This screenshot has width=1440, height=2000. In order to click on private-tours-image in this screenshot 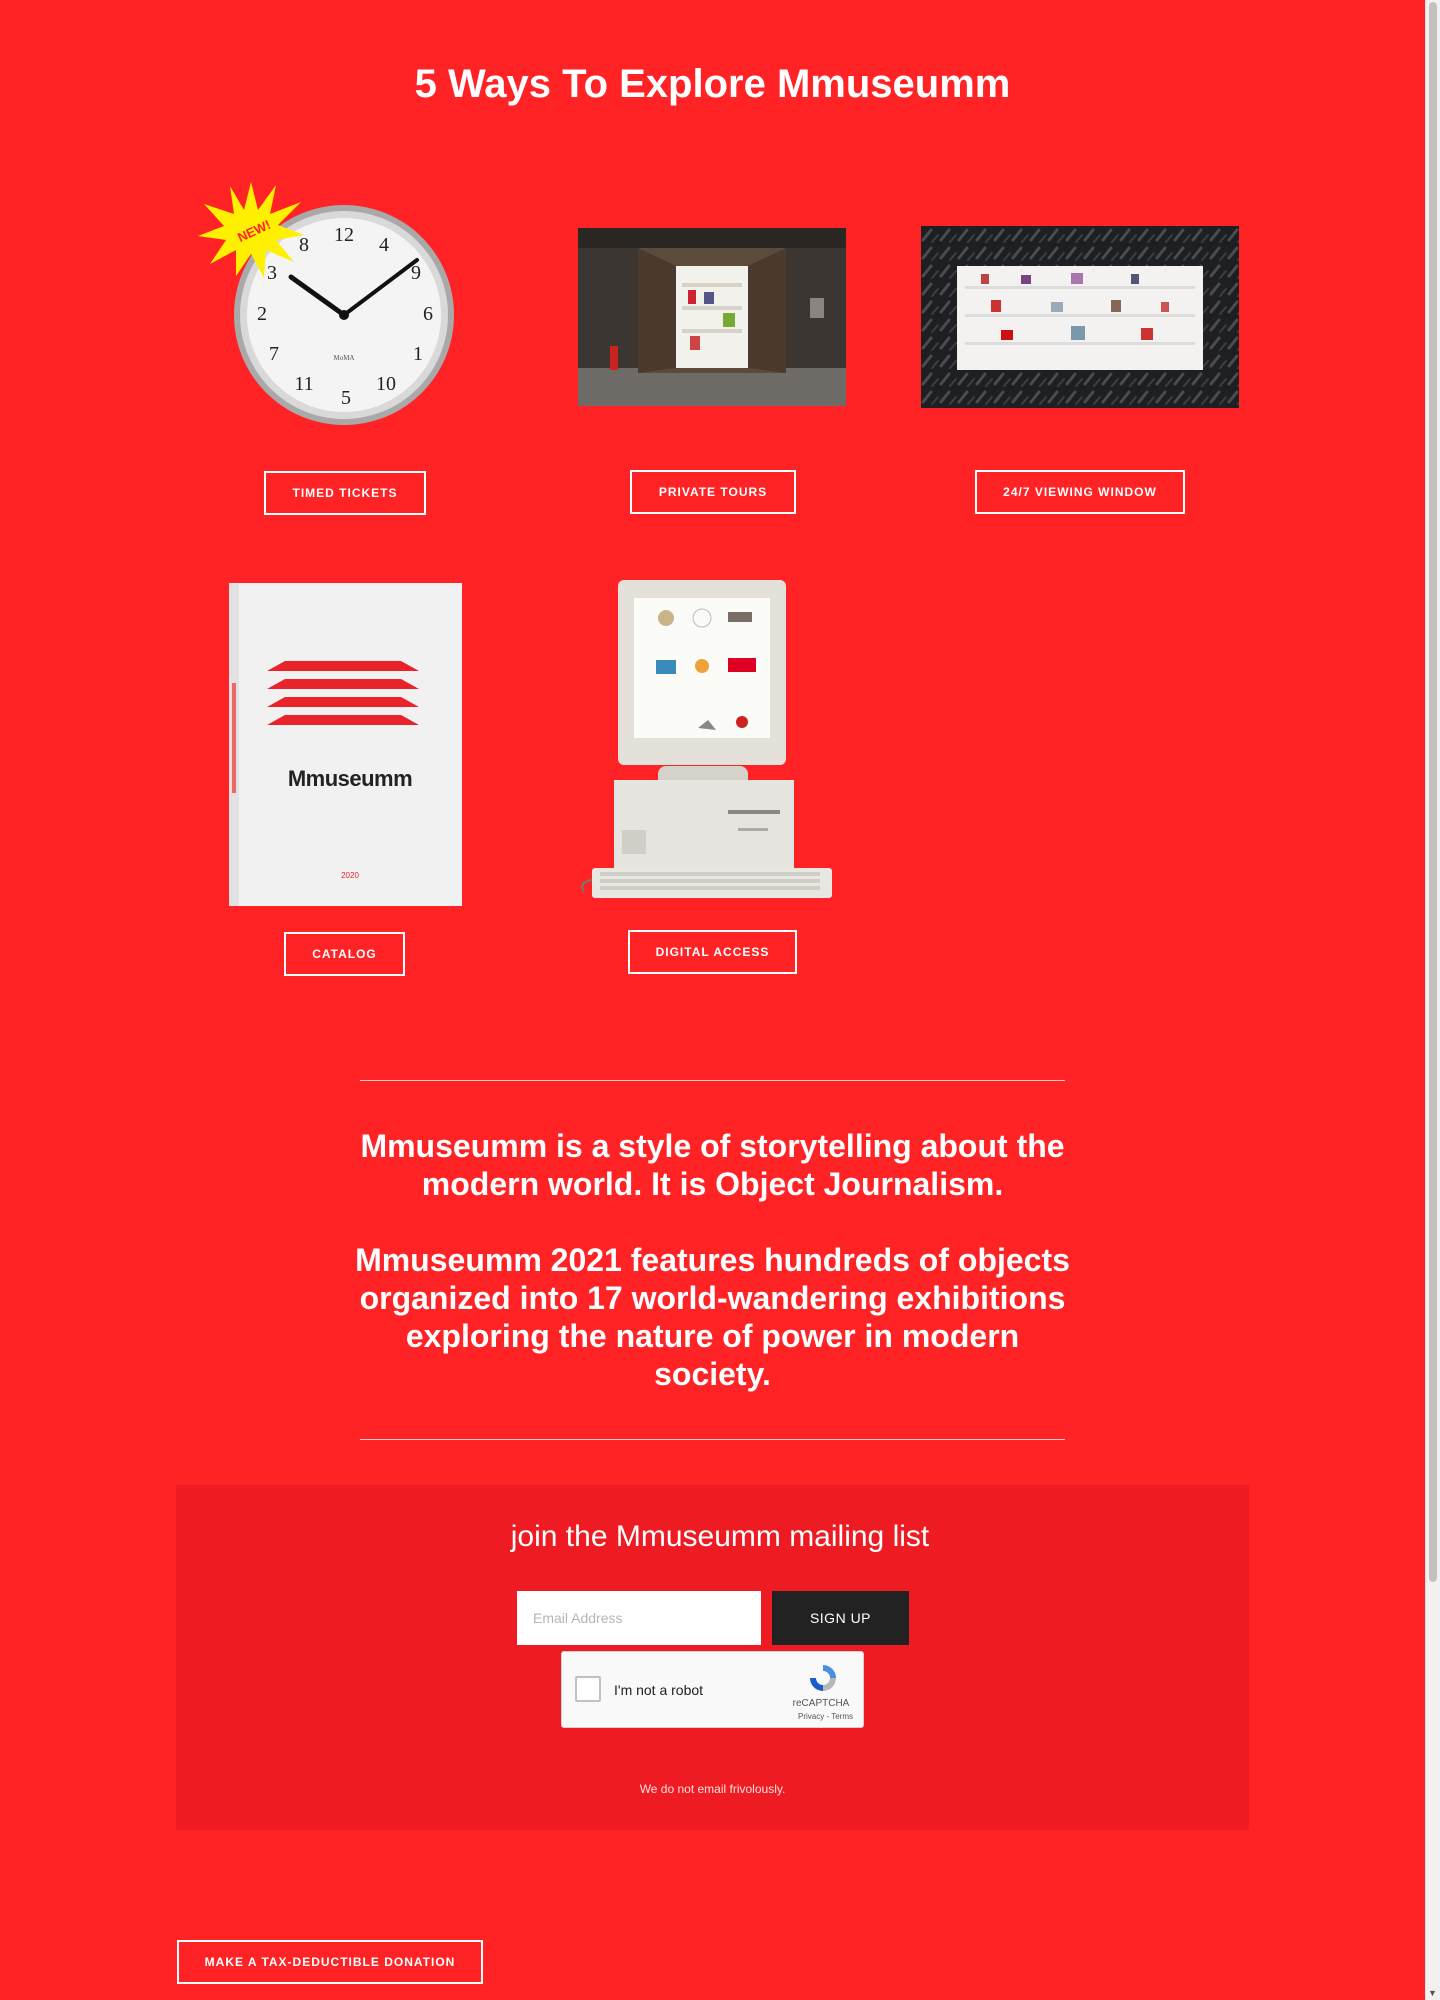, I will do `click(712, 317)`.